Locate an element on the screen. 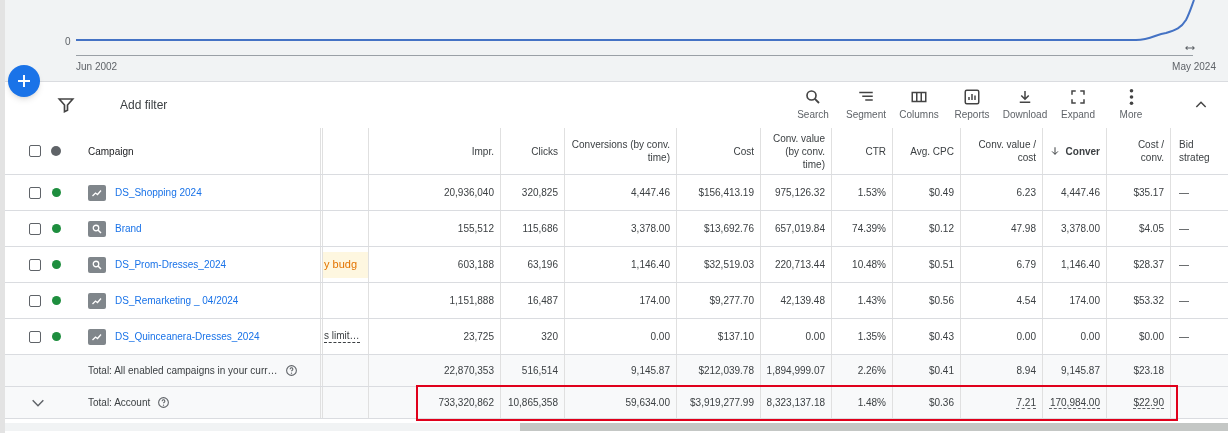 The height and width of the screenshot is (433, 1228). axis-label: Jun 2002 is located at coordinates (97, 67).